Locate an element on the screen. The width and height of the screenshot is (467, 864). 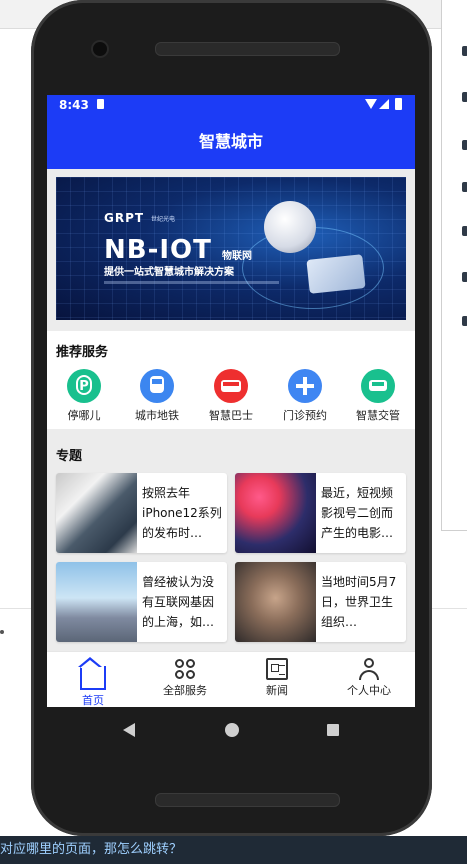
battery-icon is located at coordinates (398, 104).